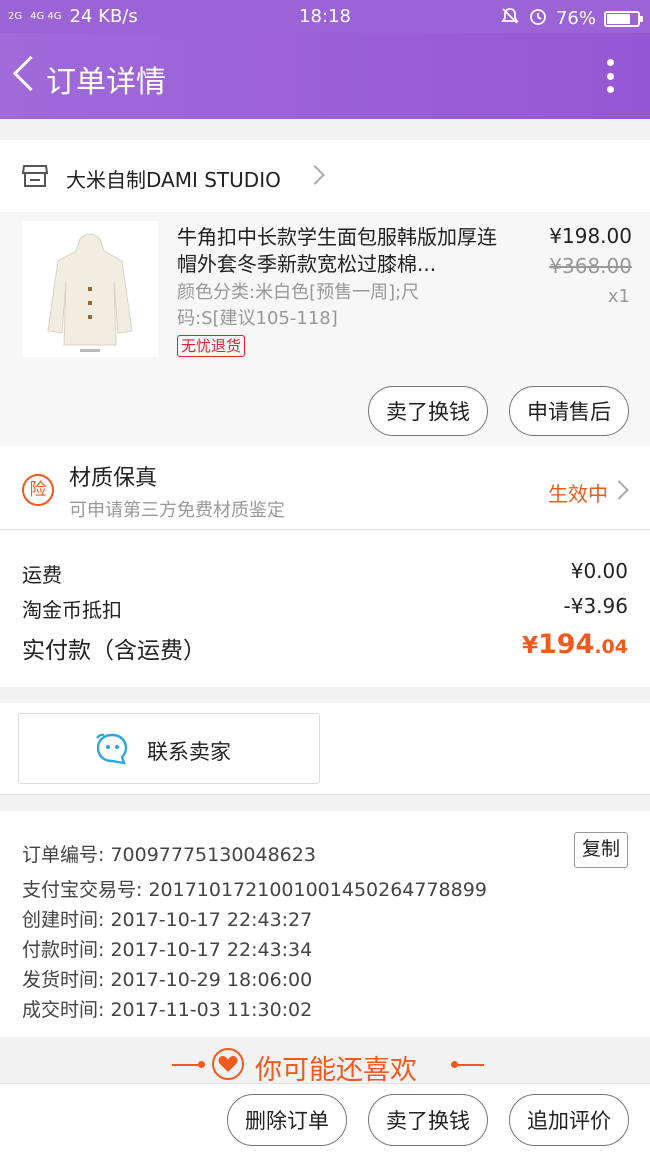 The height and width of the screenshot is (1155, 650). Describe the element at coordinates (575, 18) in the screenshot. I see `battery-percent: 76%` at that location.